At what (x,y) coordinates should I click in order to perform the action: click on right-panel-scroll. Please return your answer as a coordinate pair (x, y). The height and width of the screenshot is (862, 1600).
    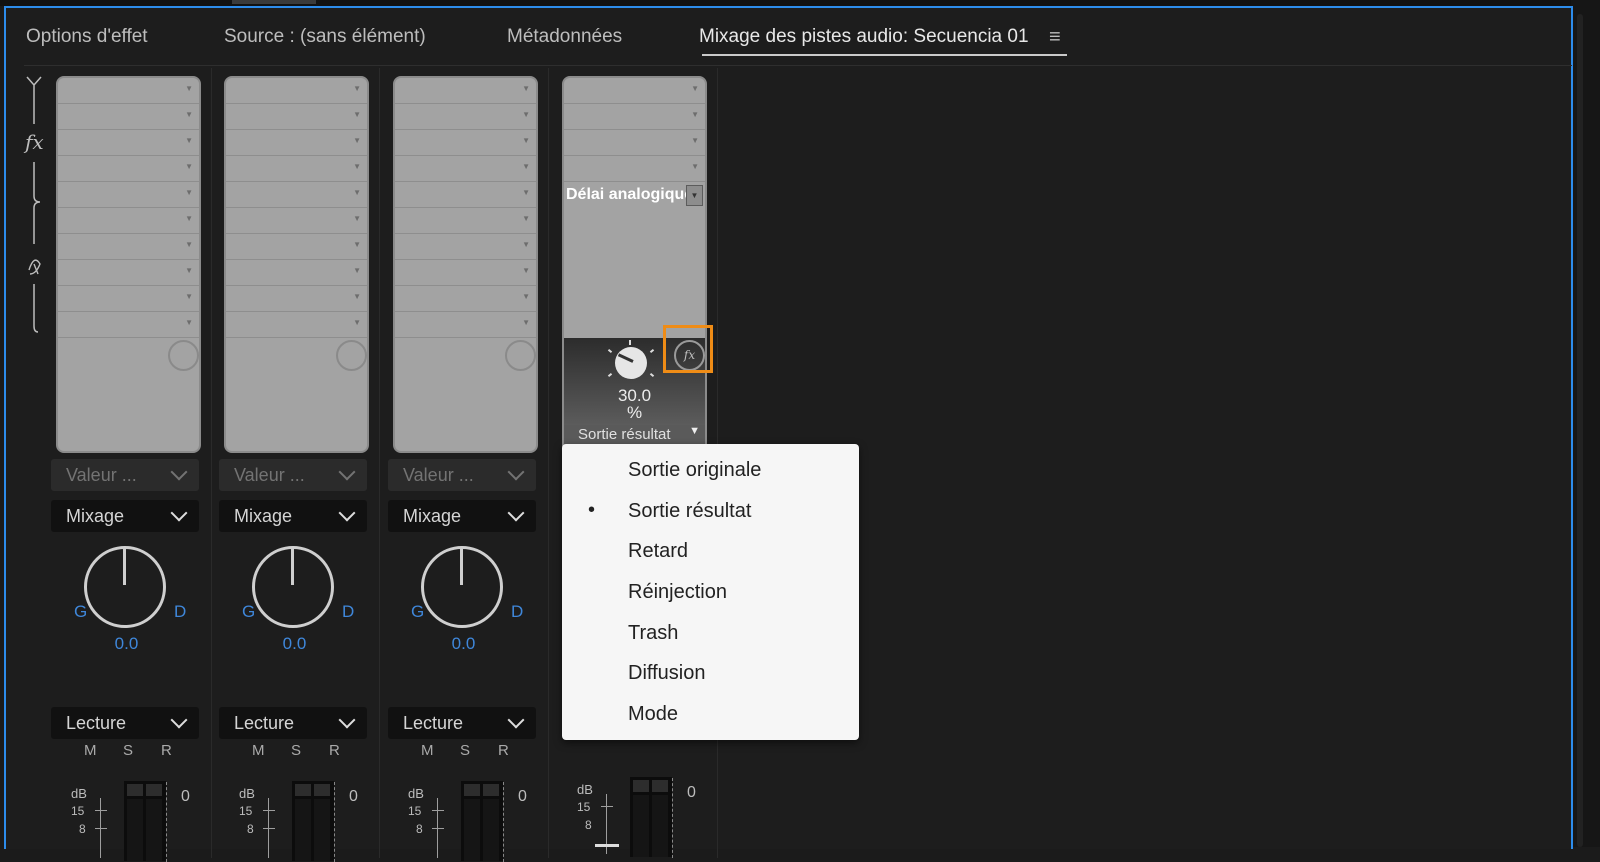
    Looking at the image, I should click on (1580, 430).